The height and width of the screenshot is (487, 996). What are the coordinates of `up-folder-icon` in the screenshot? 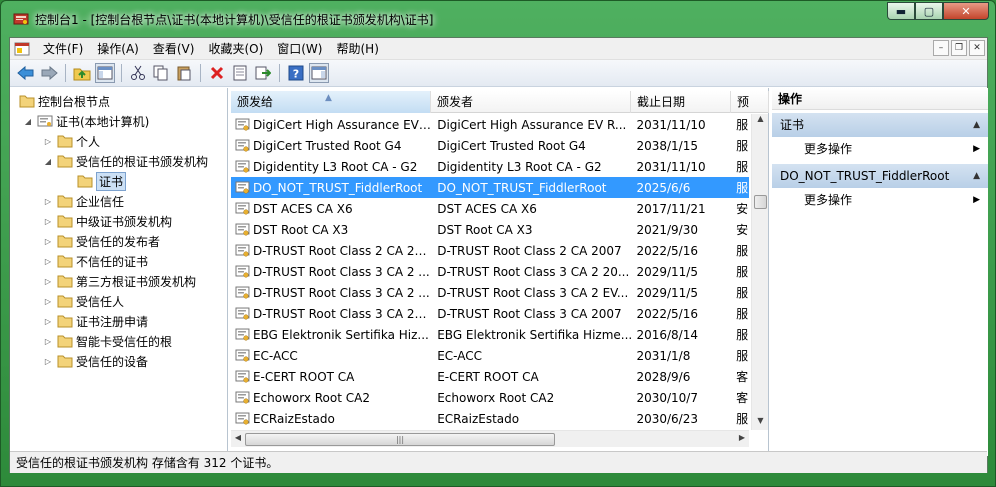 It's located at (82, 73).